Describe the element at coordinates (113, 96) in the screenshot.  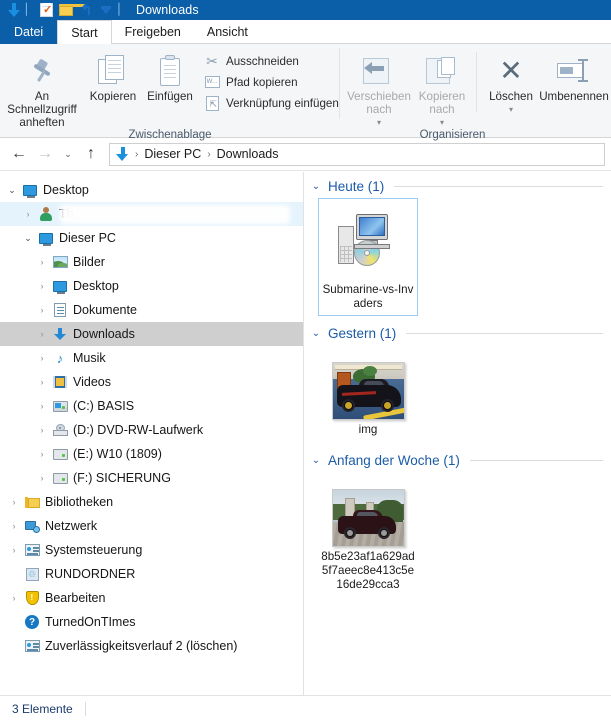
I see `copy-label: Kopieren` at that location.